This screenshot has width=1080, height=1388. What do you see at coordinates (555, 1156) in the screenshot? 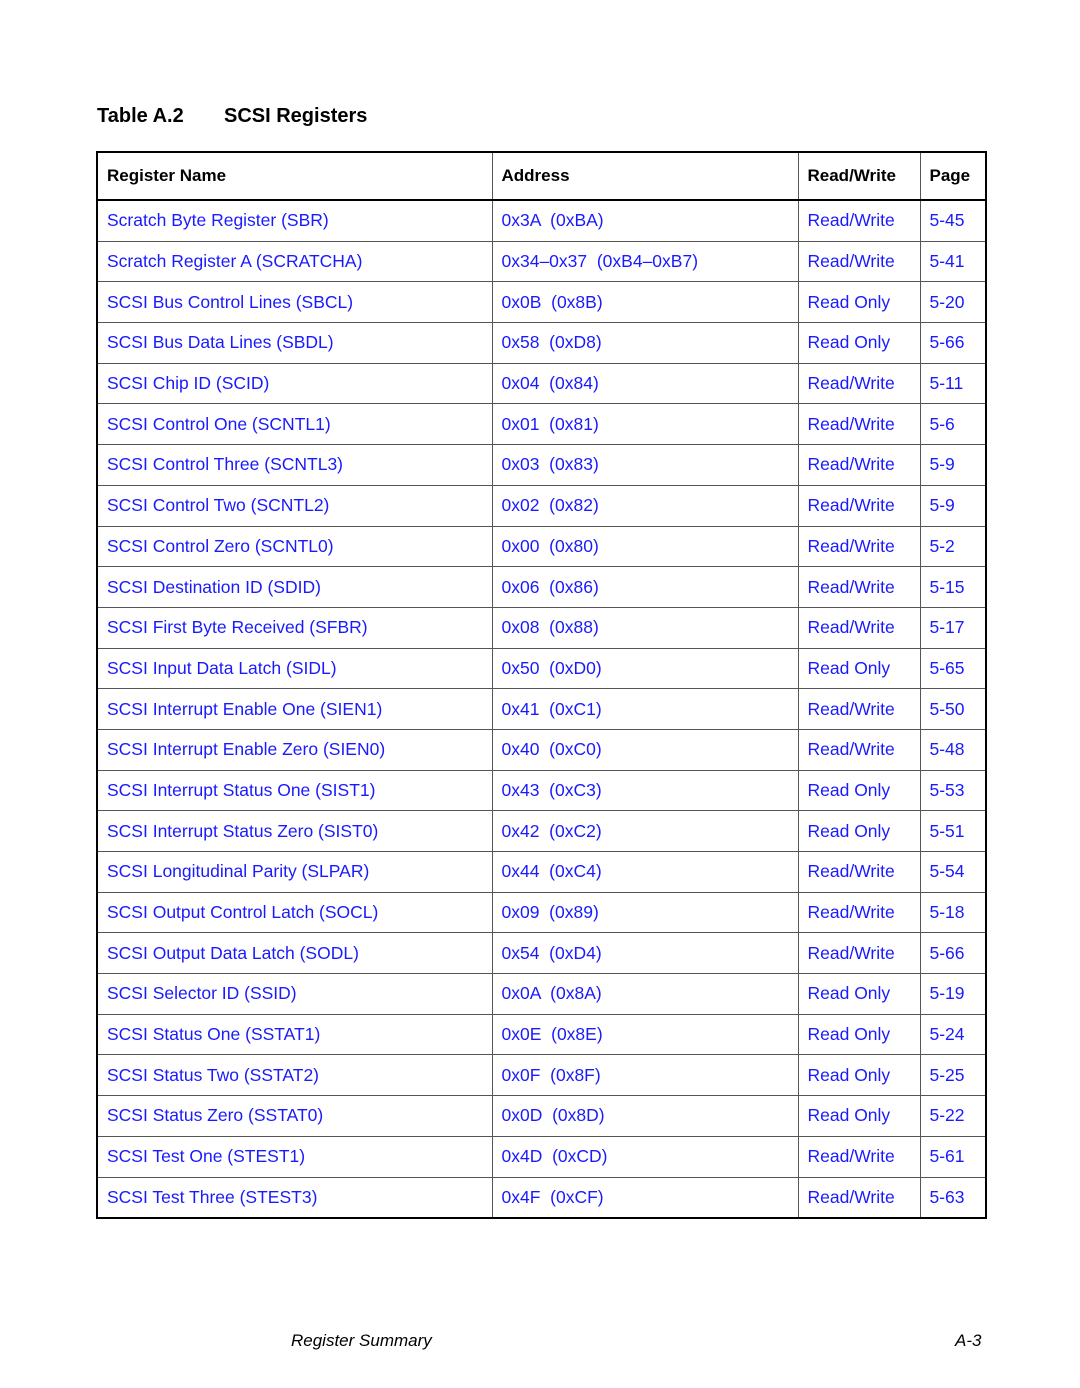
I see `address-link: 0x4D (0xCD)` at bounding box center [555, 1156].